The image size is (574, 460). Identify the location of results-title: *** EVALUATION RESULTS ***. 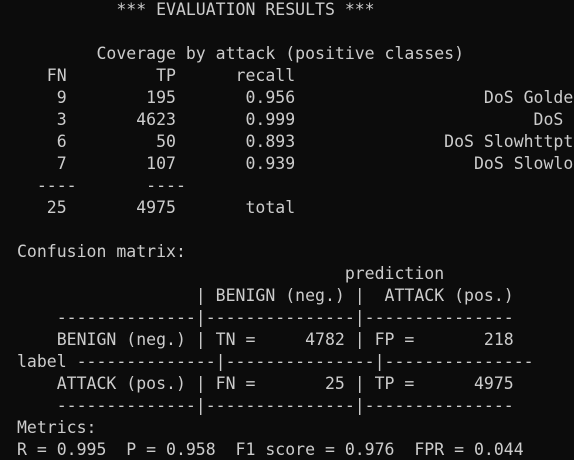
(196, 9).